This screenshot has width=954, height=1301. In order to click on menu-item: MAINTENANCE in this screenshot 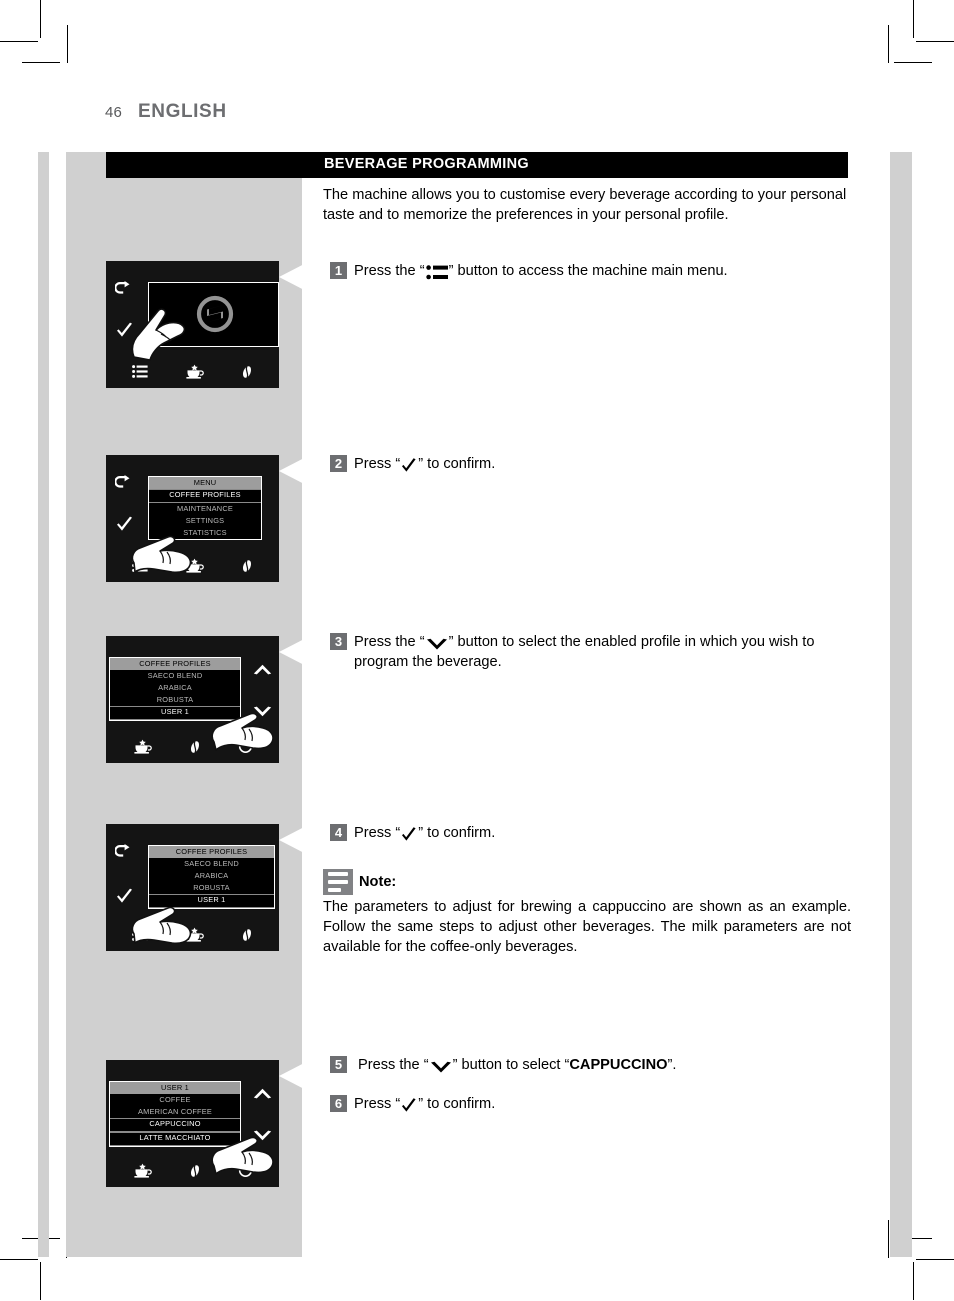, I will do `click(205, 509)`.